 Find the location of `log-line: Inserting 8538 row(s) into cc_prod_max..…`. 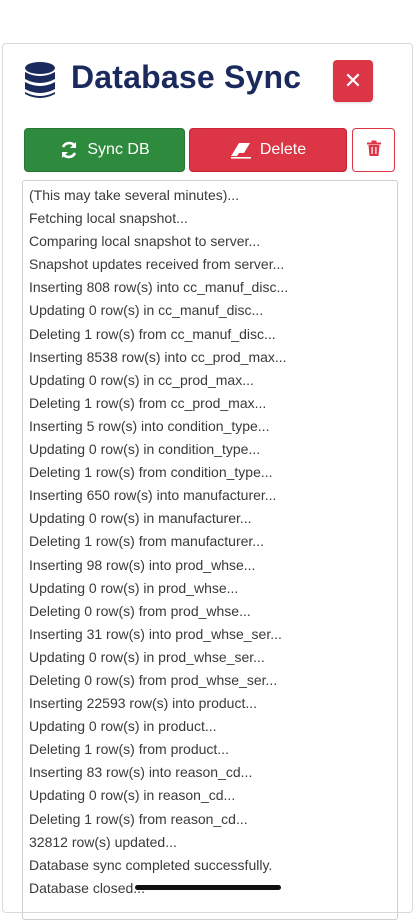

log-line: Inserting 8538 row(s) into cc_prod_max..… is located at coordinates (158, 356).